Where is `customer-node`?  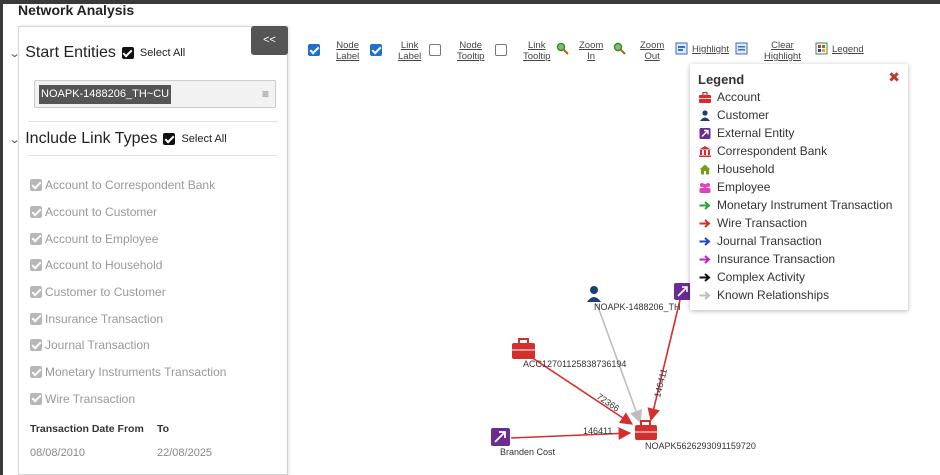 customer-node is located at coordinates (594, 294).